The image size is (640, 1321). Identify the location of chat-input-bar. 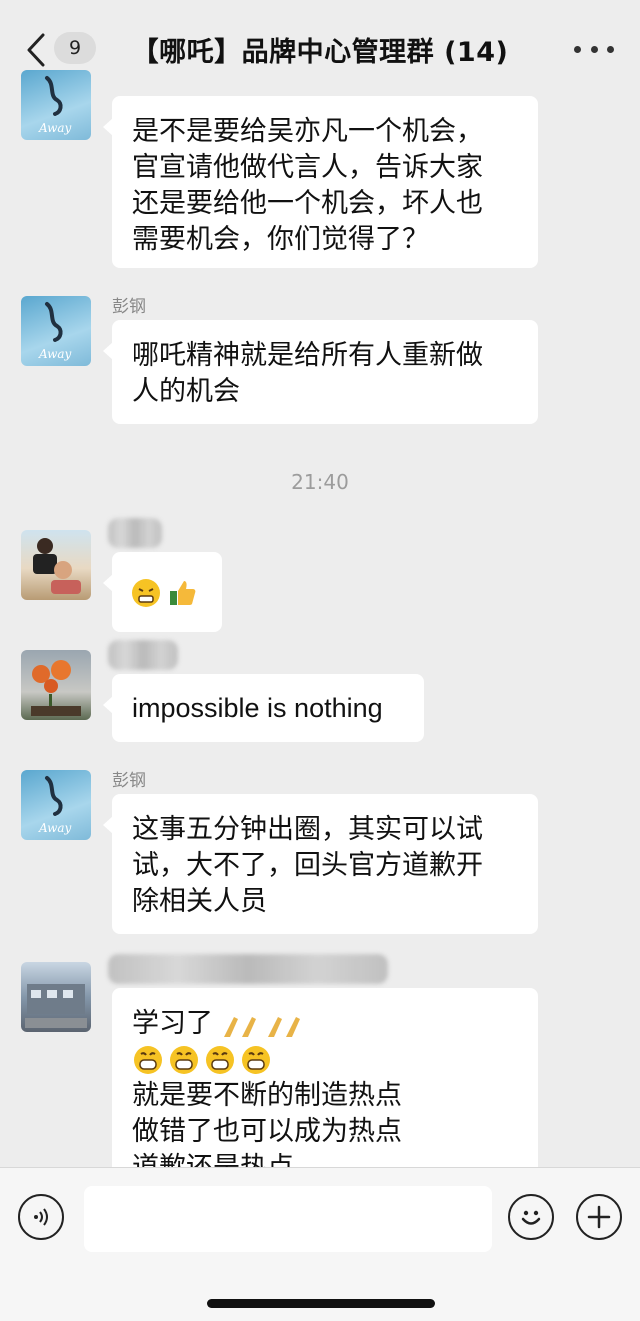
(320, 1244).